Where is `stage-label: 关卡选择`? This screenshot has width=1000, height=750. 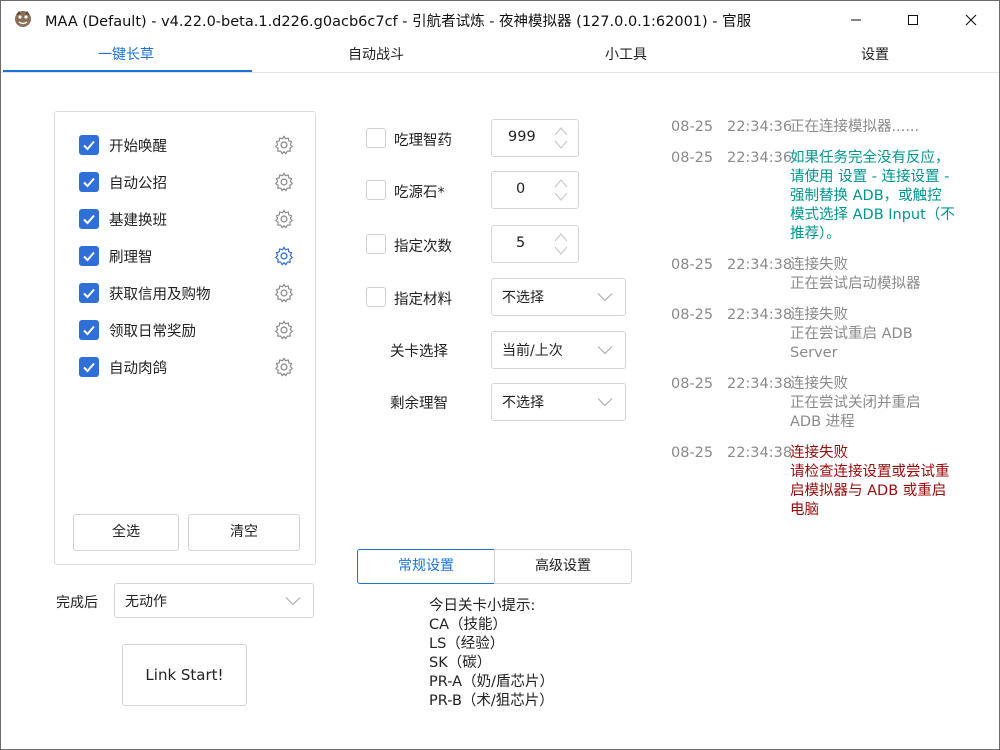 stage-label: 关卡选择 is located at coordinates (419, 352).